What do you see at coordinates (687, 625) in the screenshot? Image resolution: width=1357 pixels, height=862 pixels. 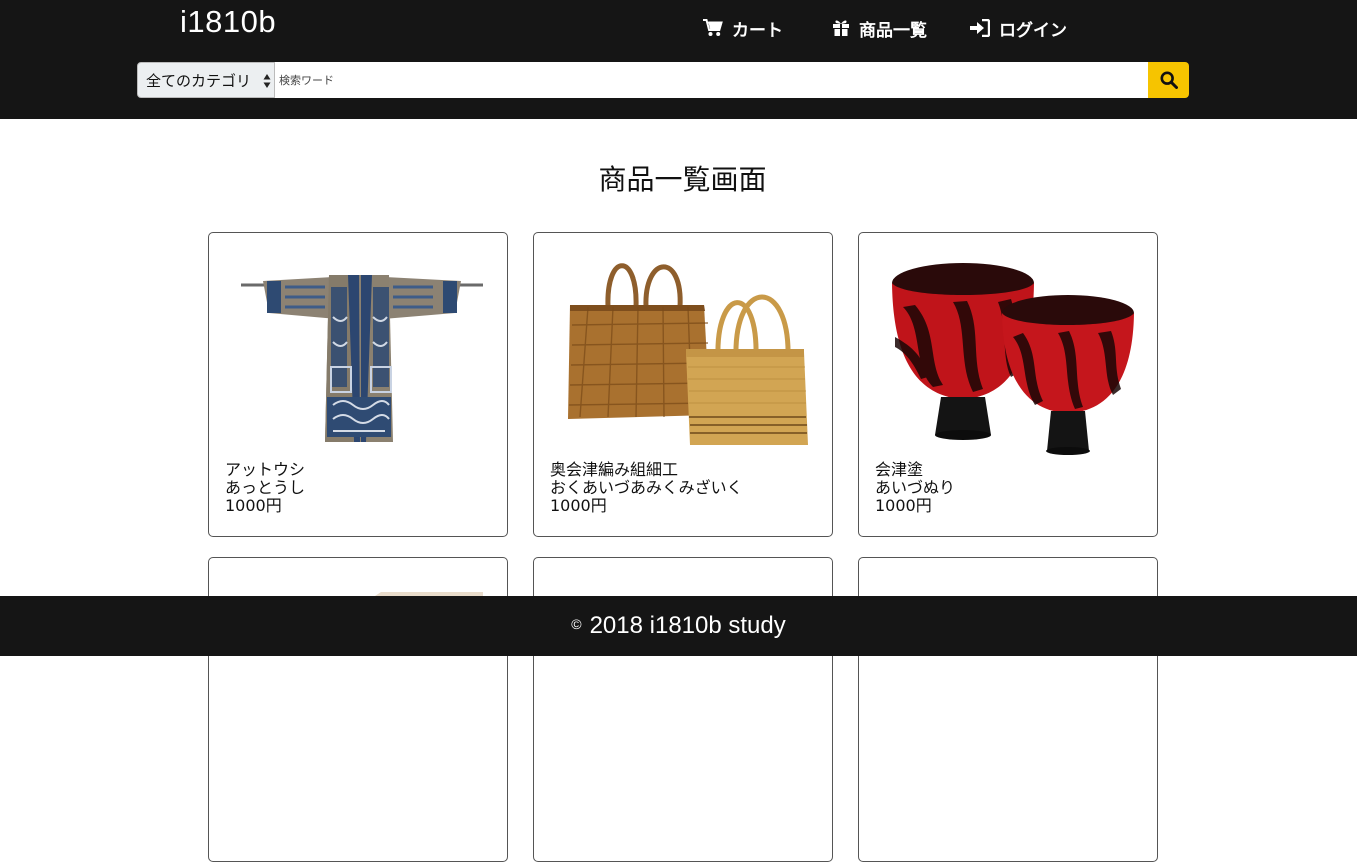 I see `footer-text: 2018 i1810b study` at bounding box center [687, 625].